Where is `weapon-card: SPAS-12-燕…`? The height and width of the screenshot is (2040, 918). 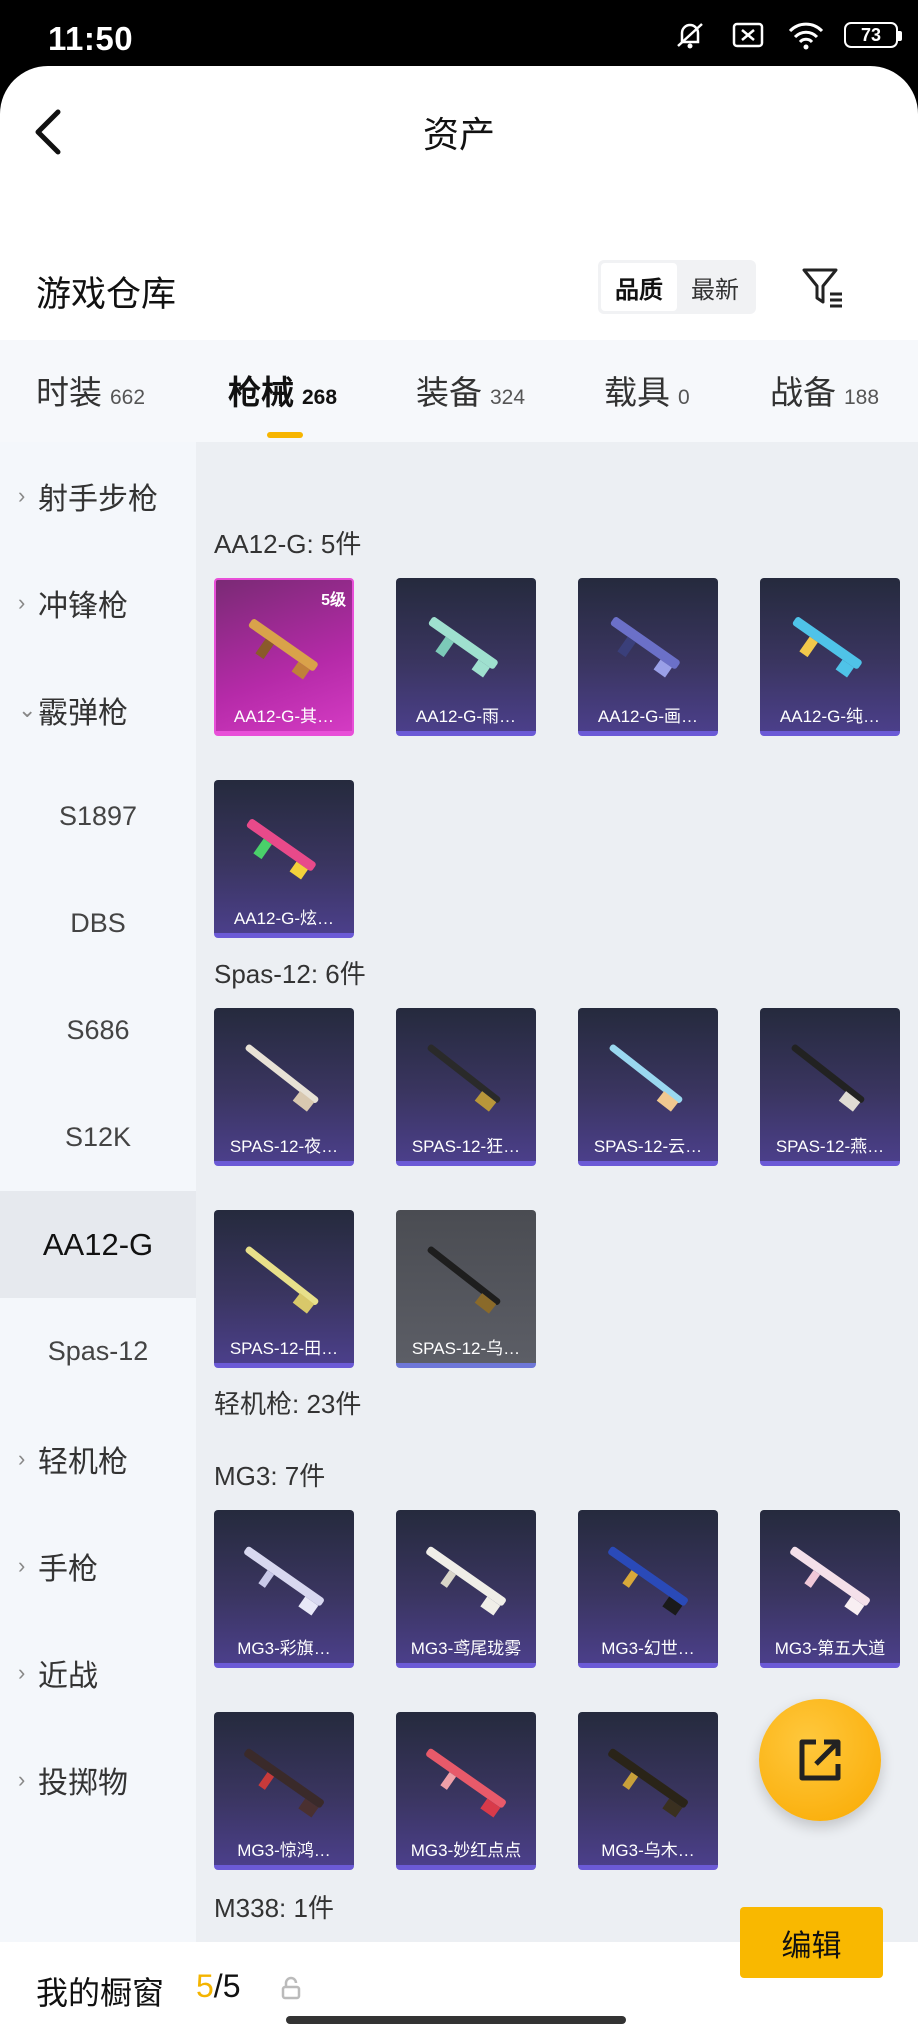
weapon-card: SPAS-12-燕… is located at coordinates (830, 1087).